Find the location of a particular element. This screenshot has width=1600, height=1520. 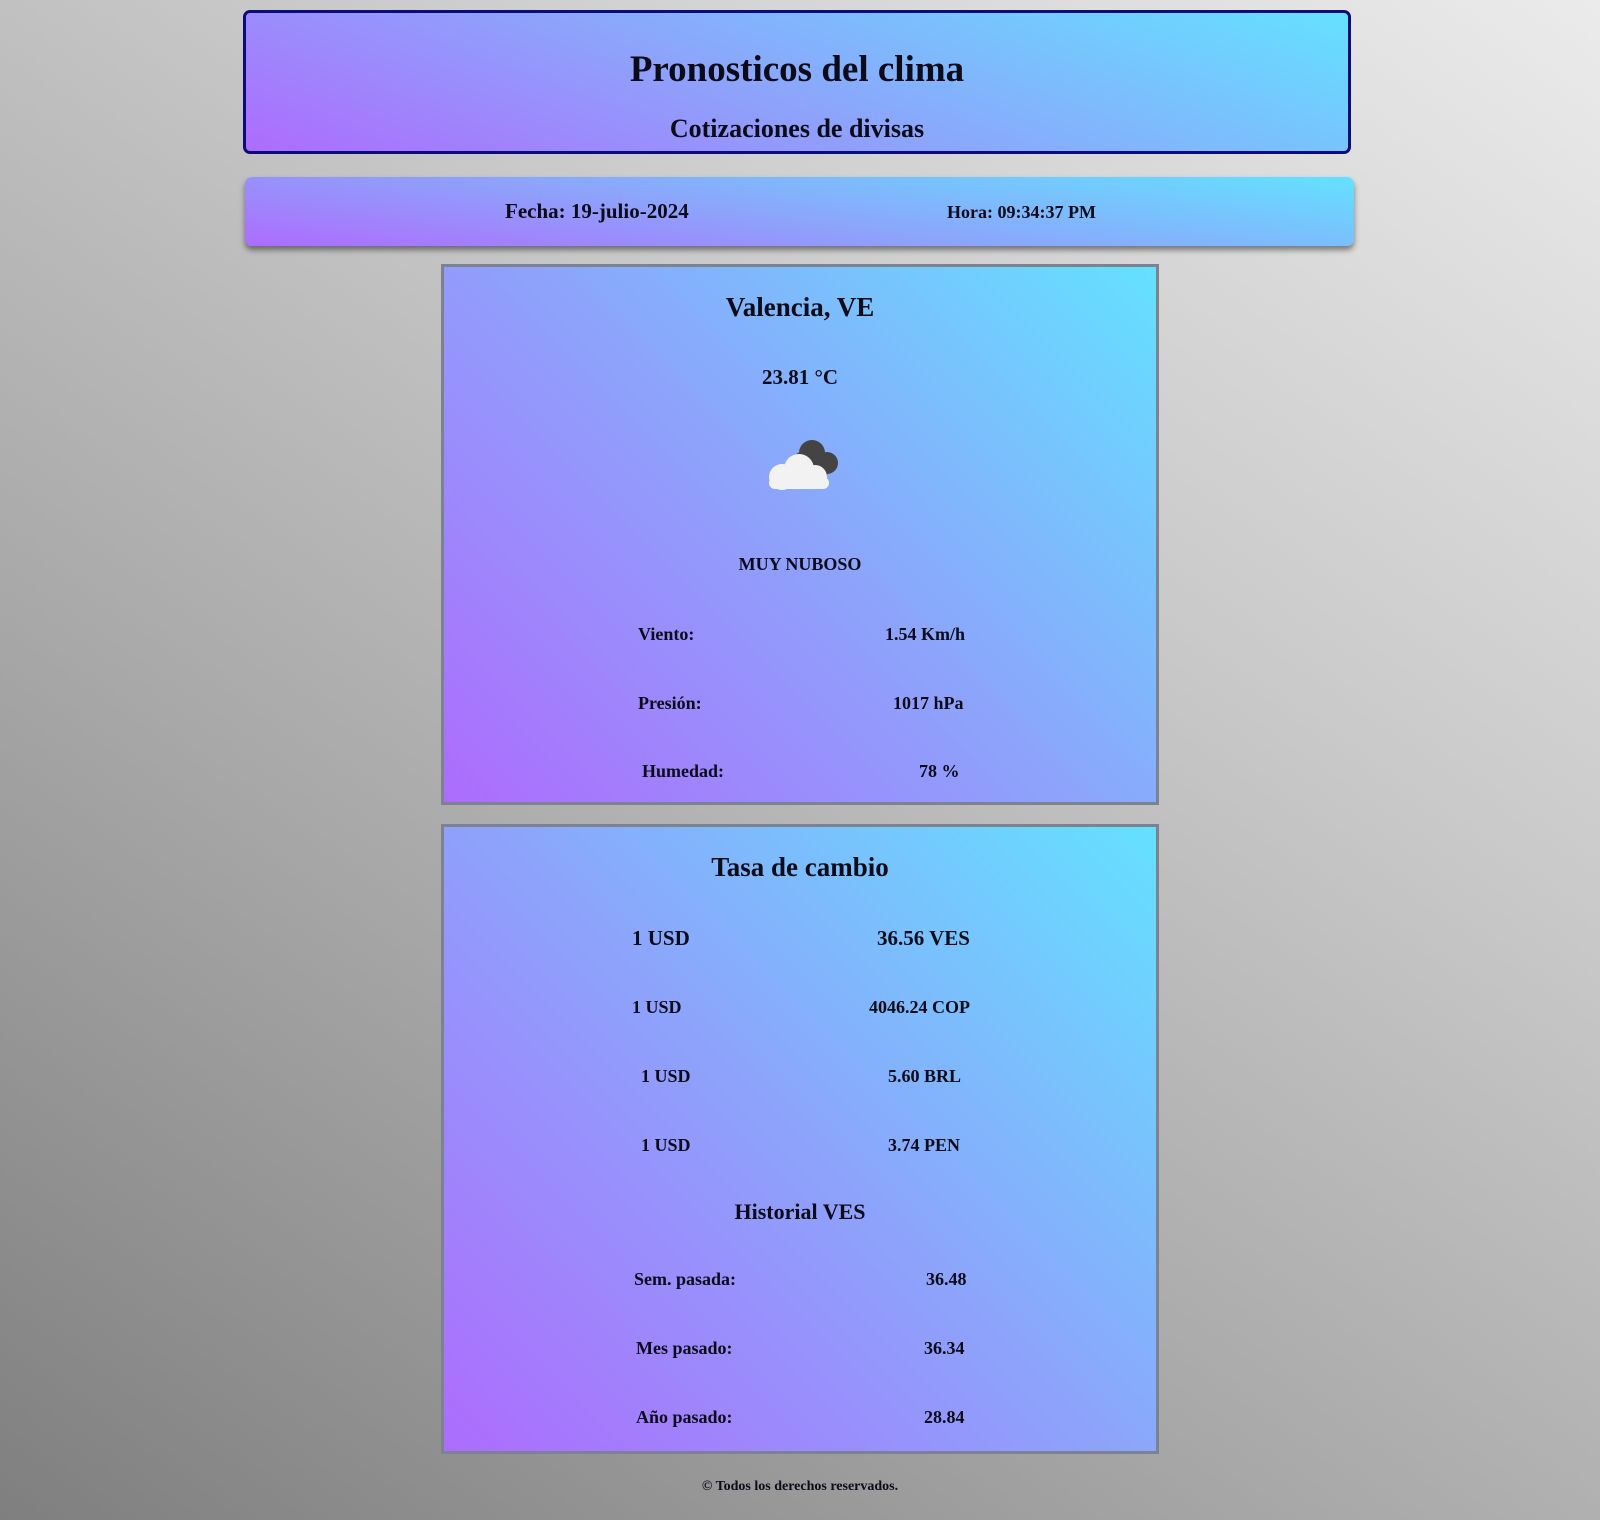

history-week-label: Sem. pasada: is located at coordinates (685, 1279).